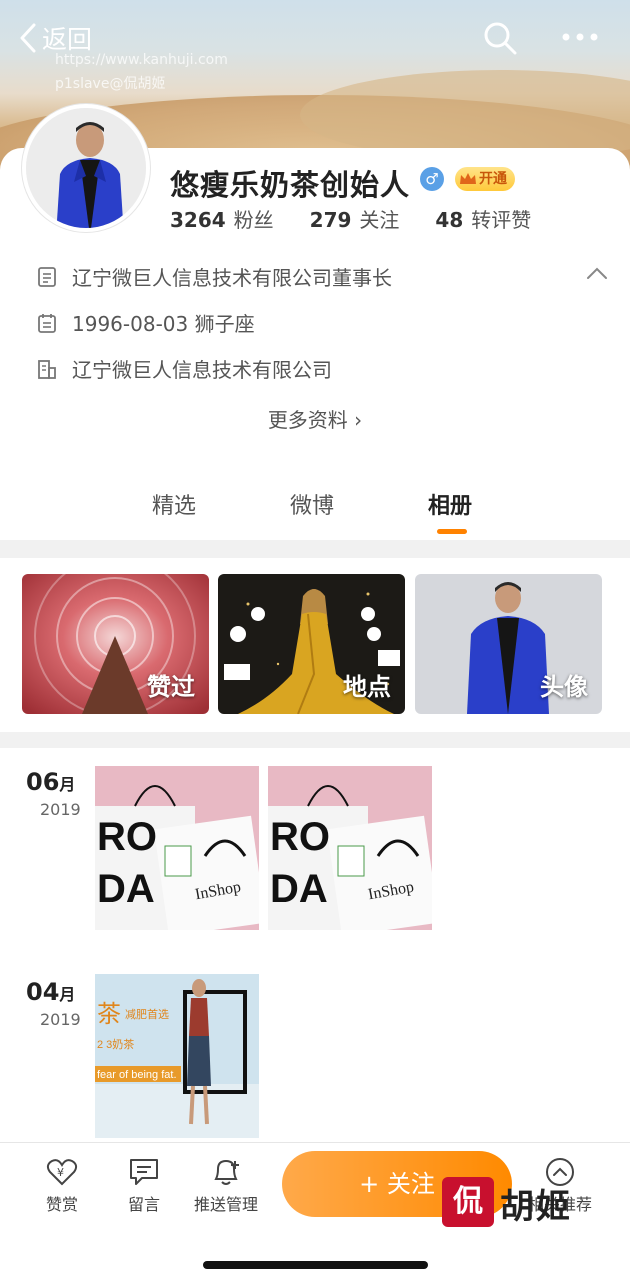 This screenshot has width=630, height=1280. I want to click on tab-featured: 精选, so click(174, 504).